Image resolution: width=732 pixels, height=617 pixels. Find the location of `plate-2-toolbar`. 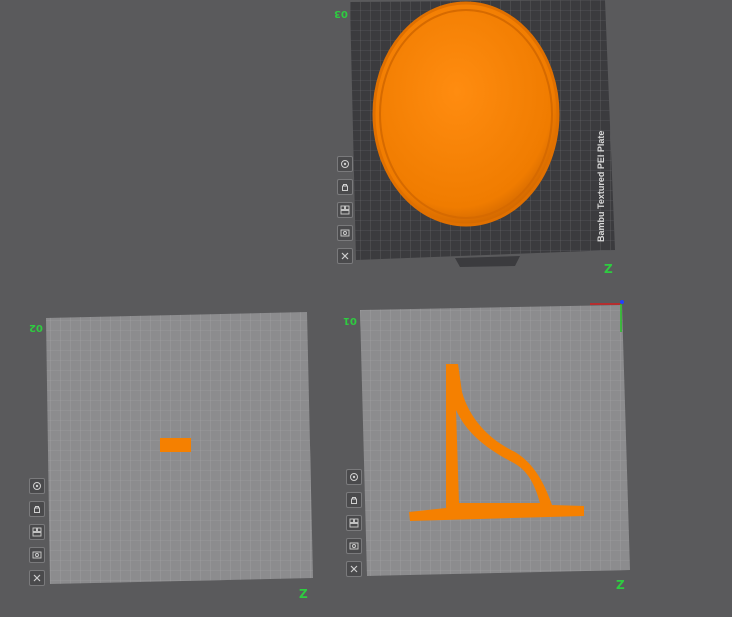

plate-2-toolbar is located at coordinates (37, 535).